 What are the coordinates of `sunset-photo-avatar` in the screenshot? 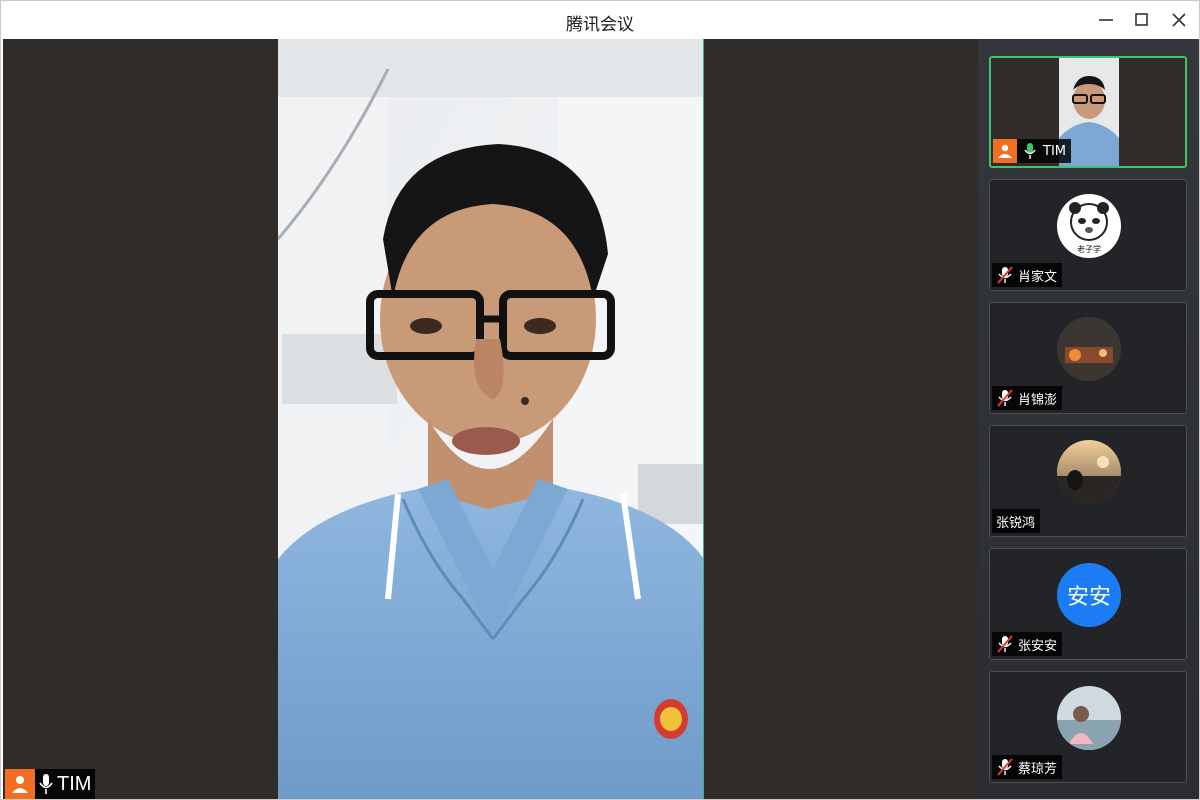 It's located at (1089, 472).